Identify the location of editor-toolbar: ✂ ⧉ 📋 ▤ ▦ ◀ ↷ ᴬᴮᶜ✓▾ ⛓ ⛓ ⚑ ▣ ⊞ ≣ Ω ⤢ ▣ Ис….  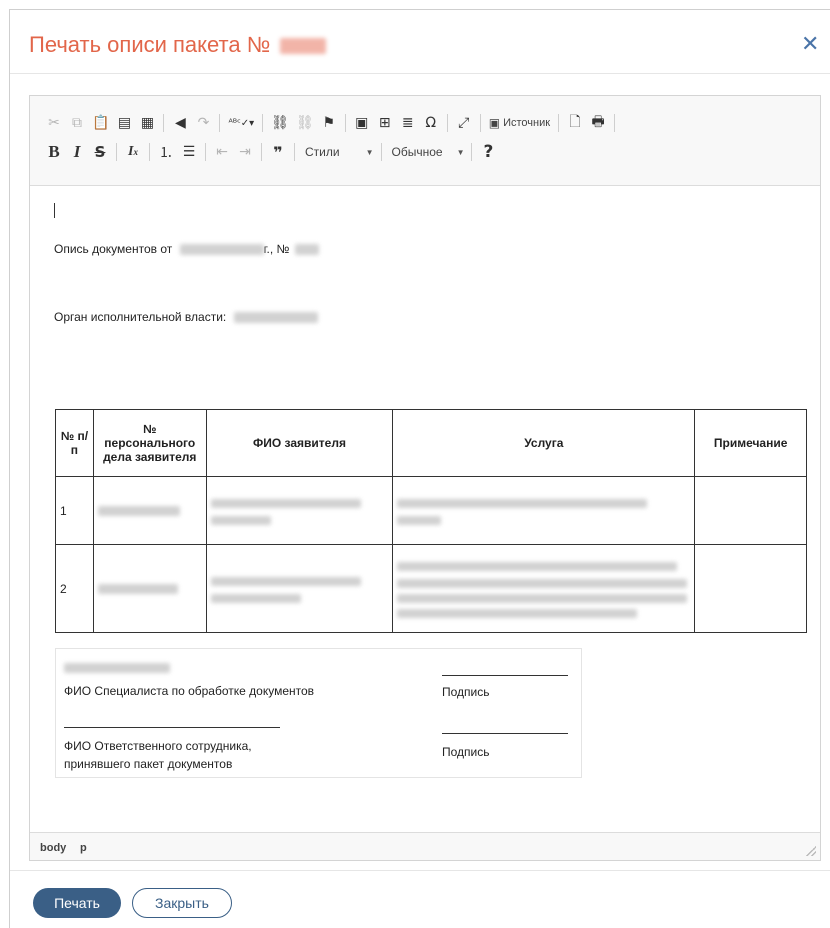
(425, 141).